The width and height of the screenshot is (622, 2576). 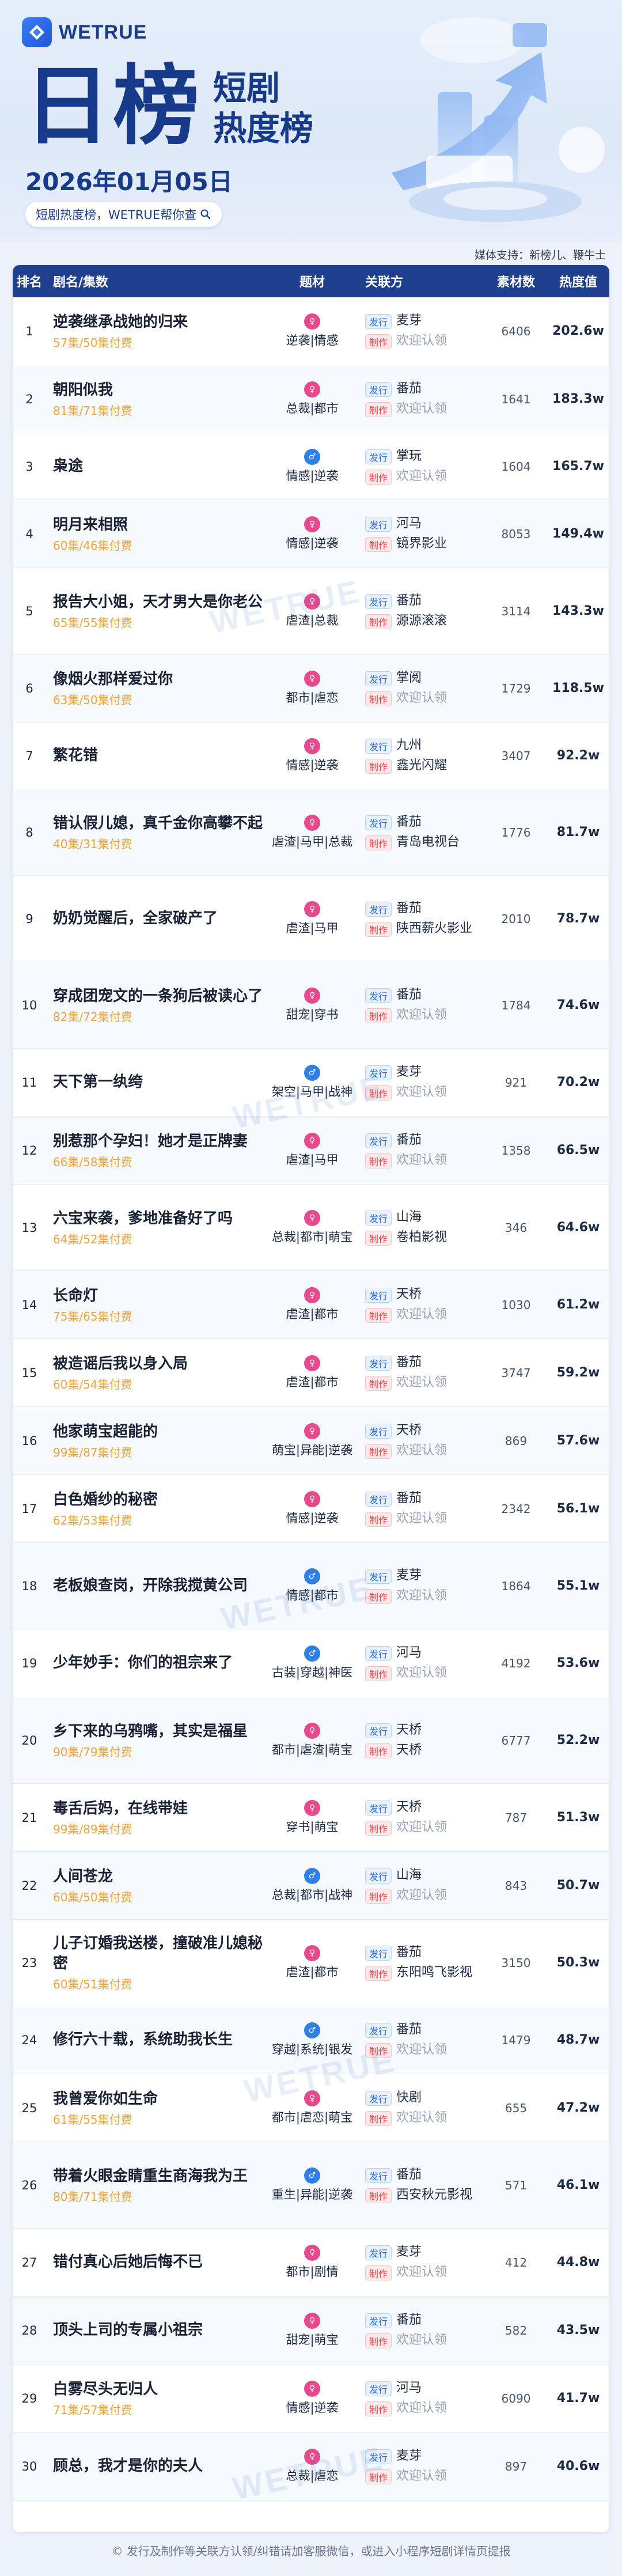 I want to click on drama-title: 长命灯, so click(x=158, y=1296).